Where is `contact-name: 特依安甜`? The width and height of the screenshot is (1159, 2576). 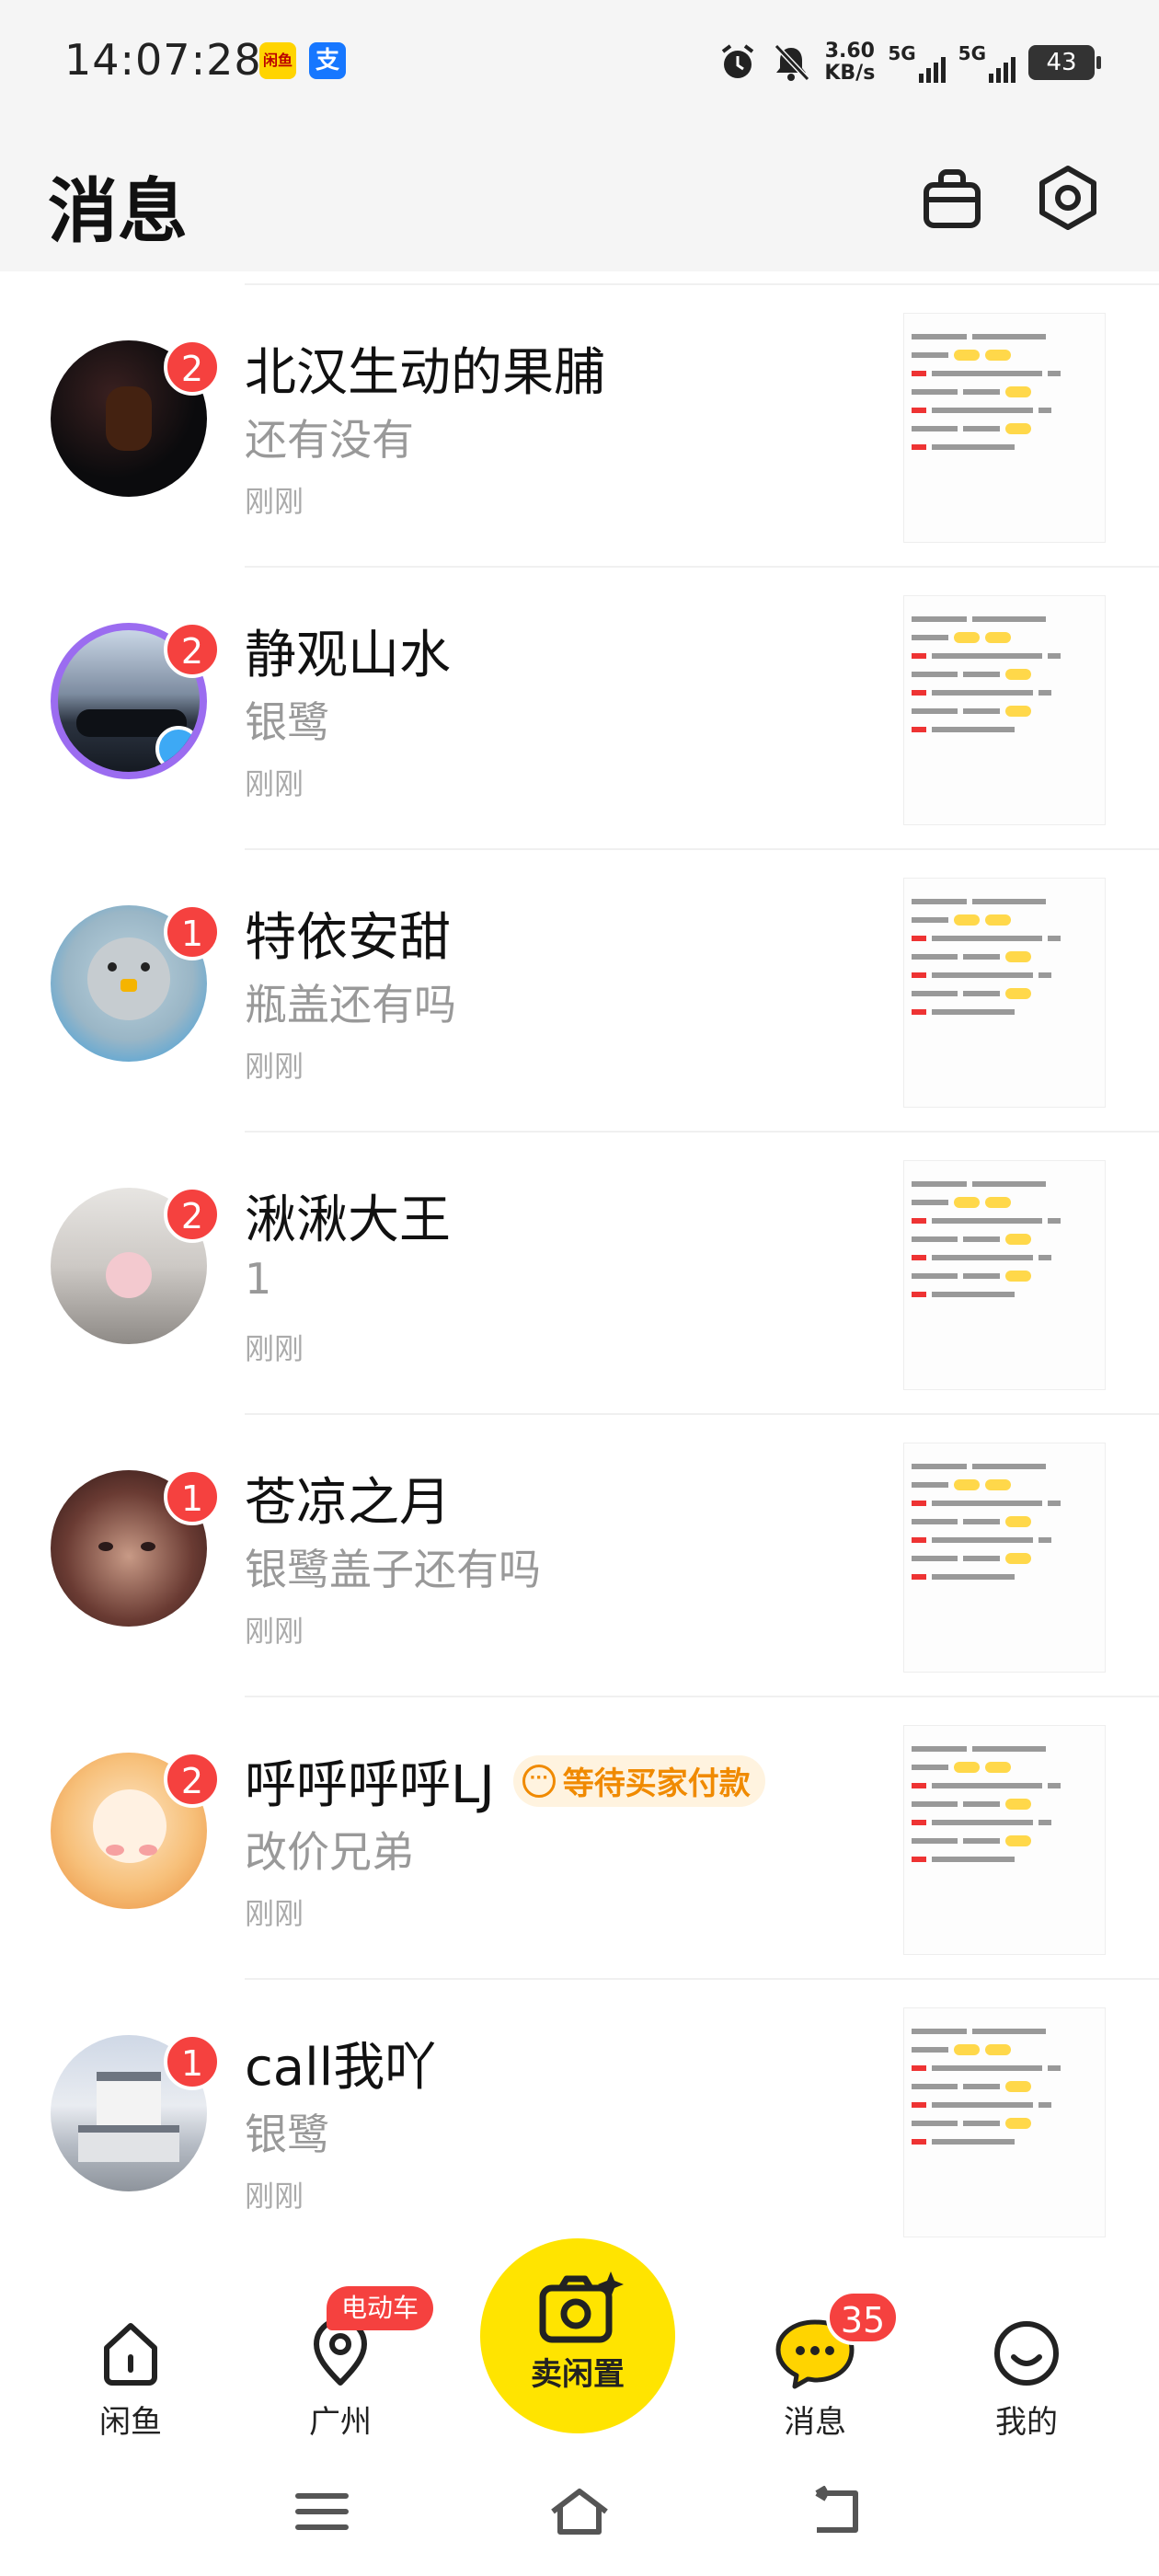 contact-name: 特依安甜 is located at coordinates (348, 938).